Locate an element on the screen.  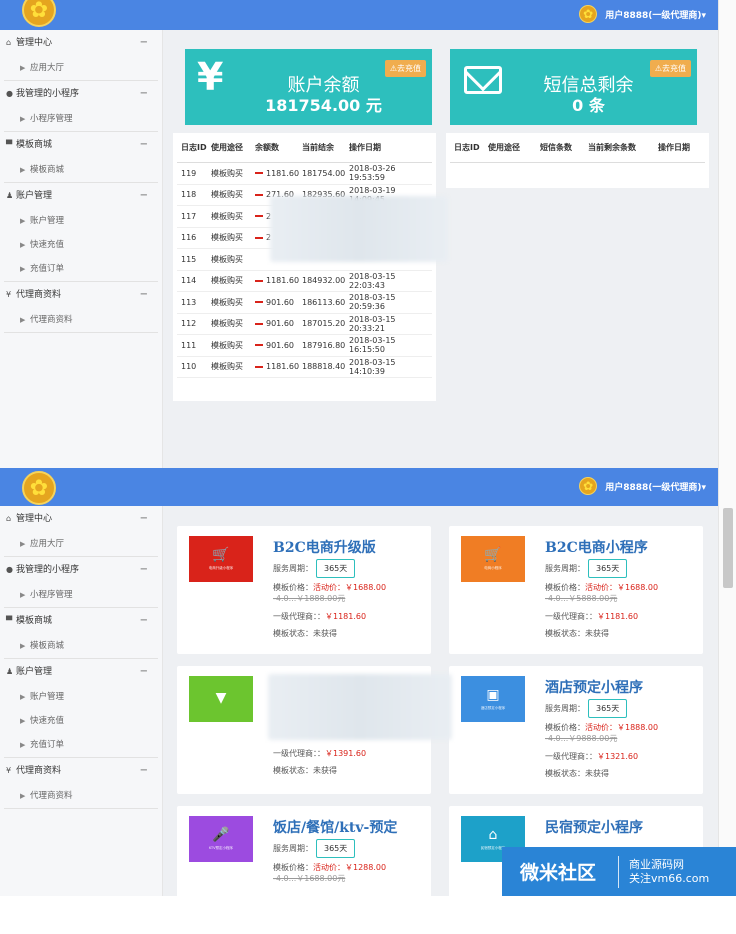
template-name: 饭店/餐馆/ktv-预定 is located at coordinates (335, 827).